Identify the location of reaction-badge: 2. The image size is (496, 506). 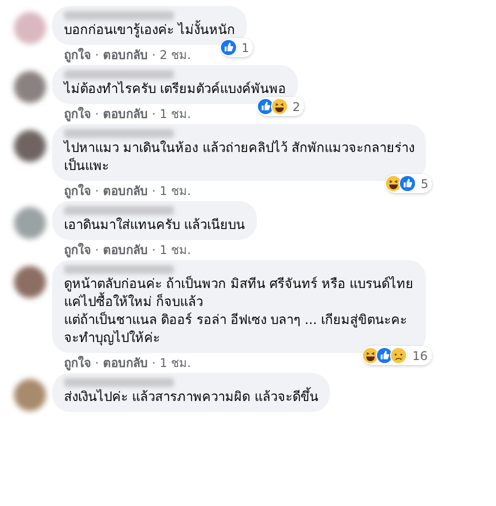
(281, 106).